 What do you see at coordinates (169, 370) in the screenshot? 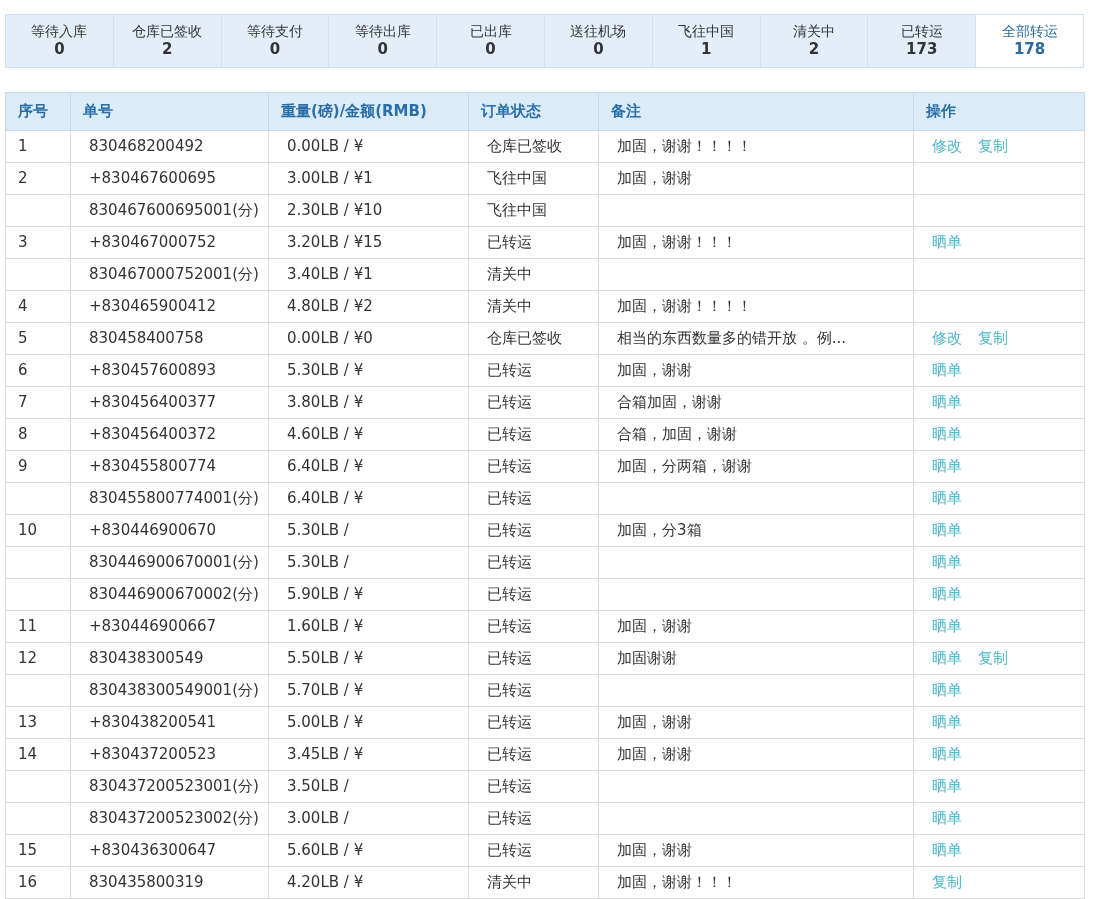
I see `table-cell: +830457600893` at bounding box center [169, 370].